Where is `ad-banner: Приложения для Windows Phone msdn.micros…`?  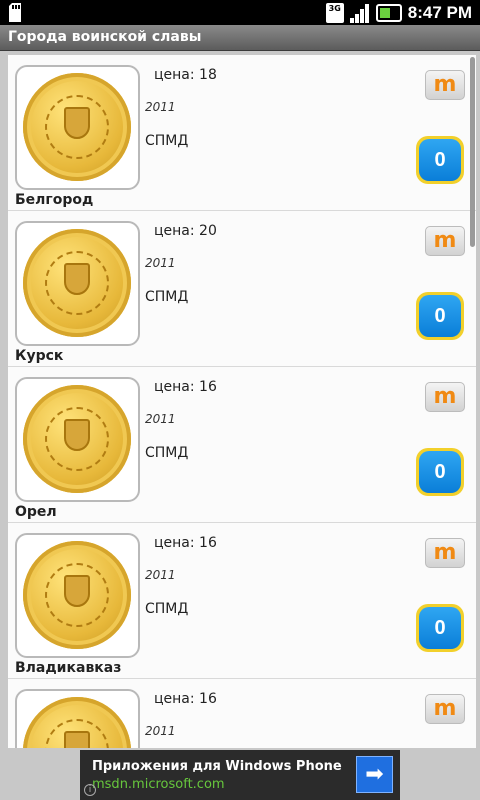 ad-banner: Приложения для Windows Phone msdn.micros… is located at coordinates (240, 775).